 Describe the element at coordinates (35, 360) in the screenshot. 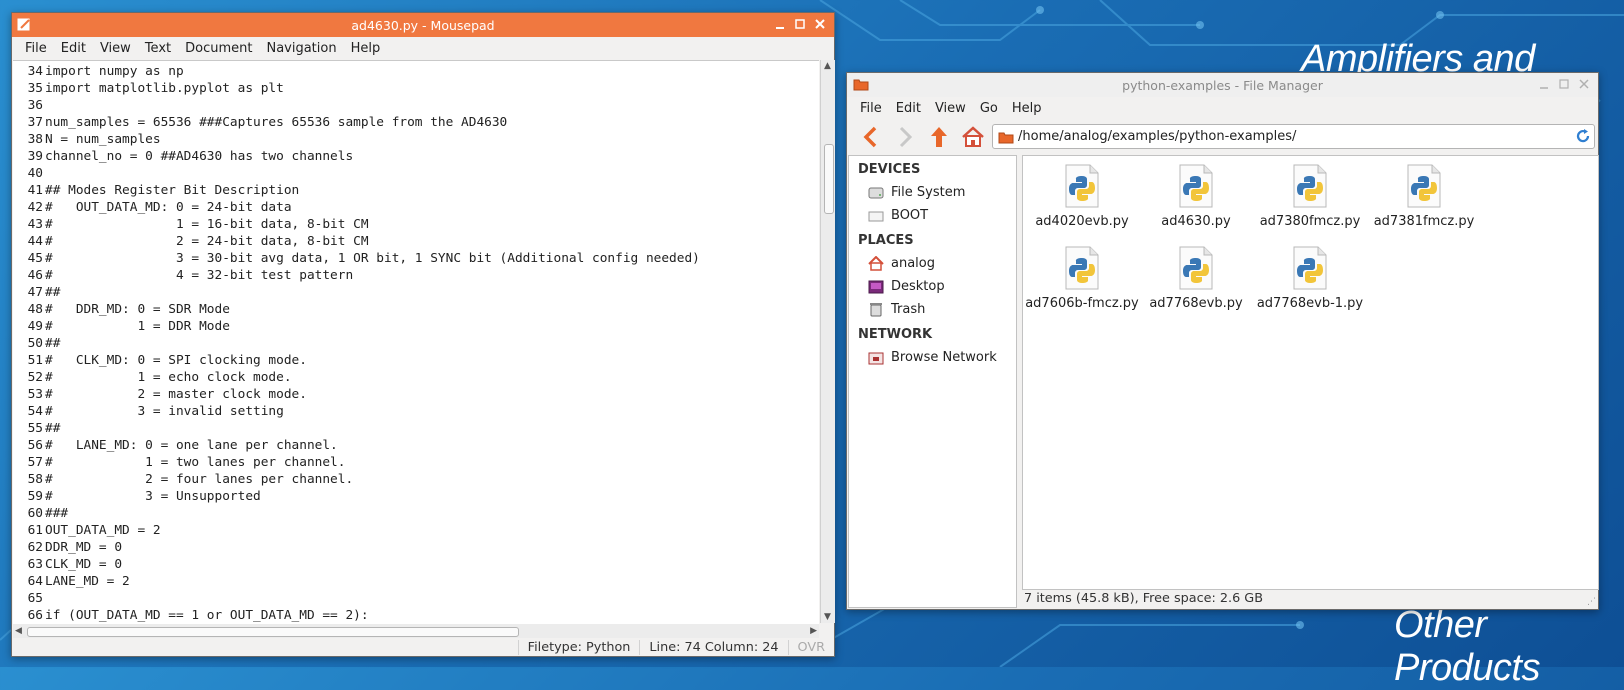

I see `line-number: 51` at that location.